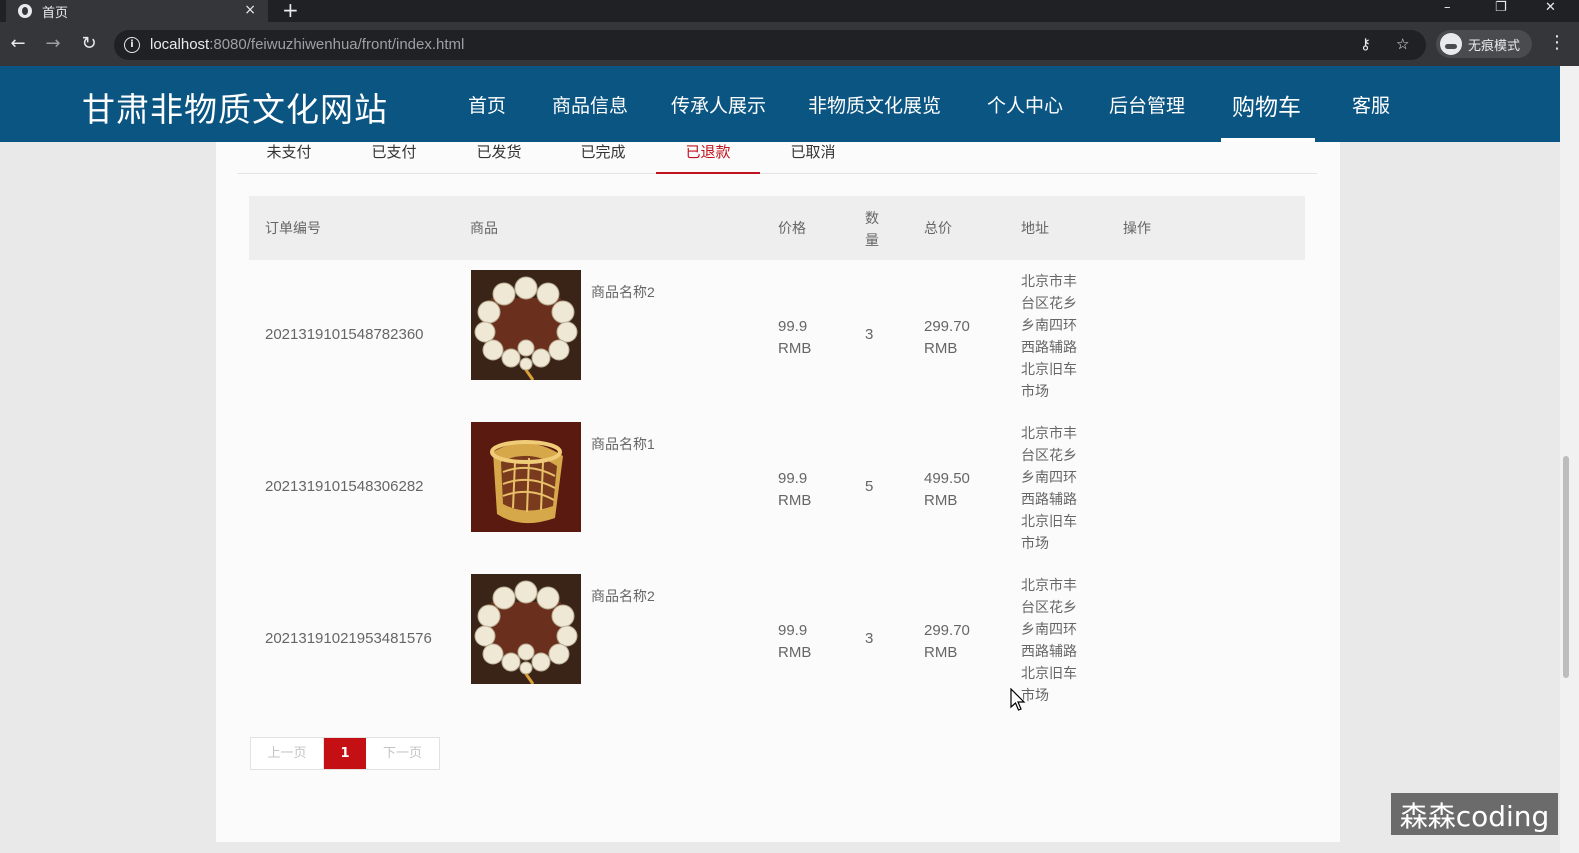 The width and height of the screenshot is (1579, 853). I want to click on nav-exhibition: 非物质文化展览, so click(874, 104).